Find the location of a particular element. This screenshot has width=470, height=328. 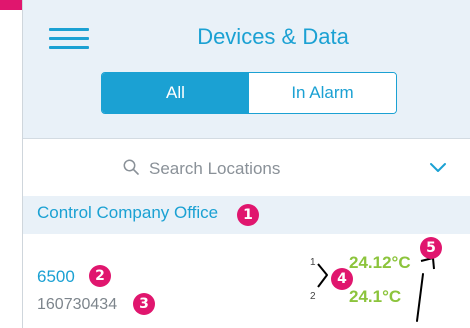

annotation-badge-2: 2 is located at coordinates (100, 276).